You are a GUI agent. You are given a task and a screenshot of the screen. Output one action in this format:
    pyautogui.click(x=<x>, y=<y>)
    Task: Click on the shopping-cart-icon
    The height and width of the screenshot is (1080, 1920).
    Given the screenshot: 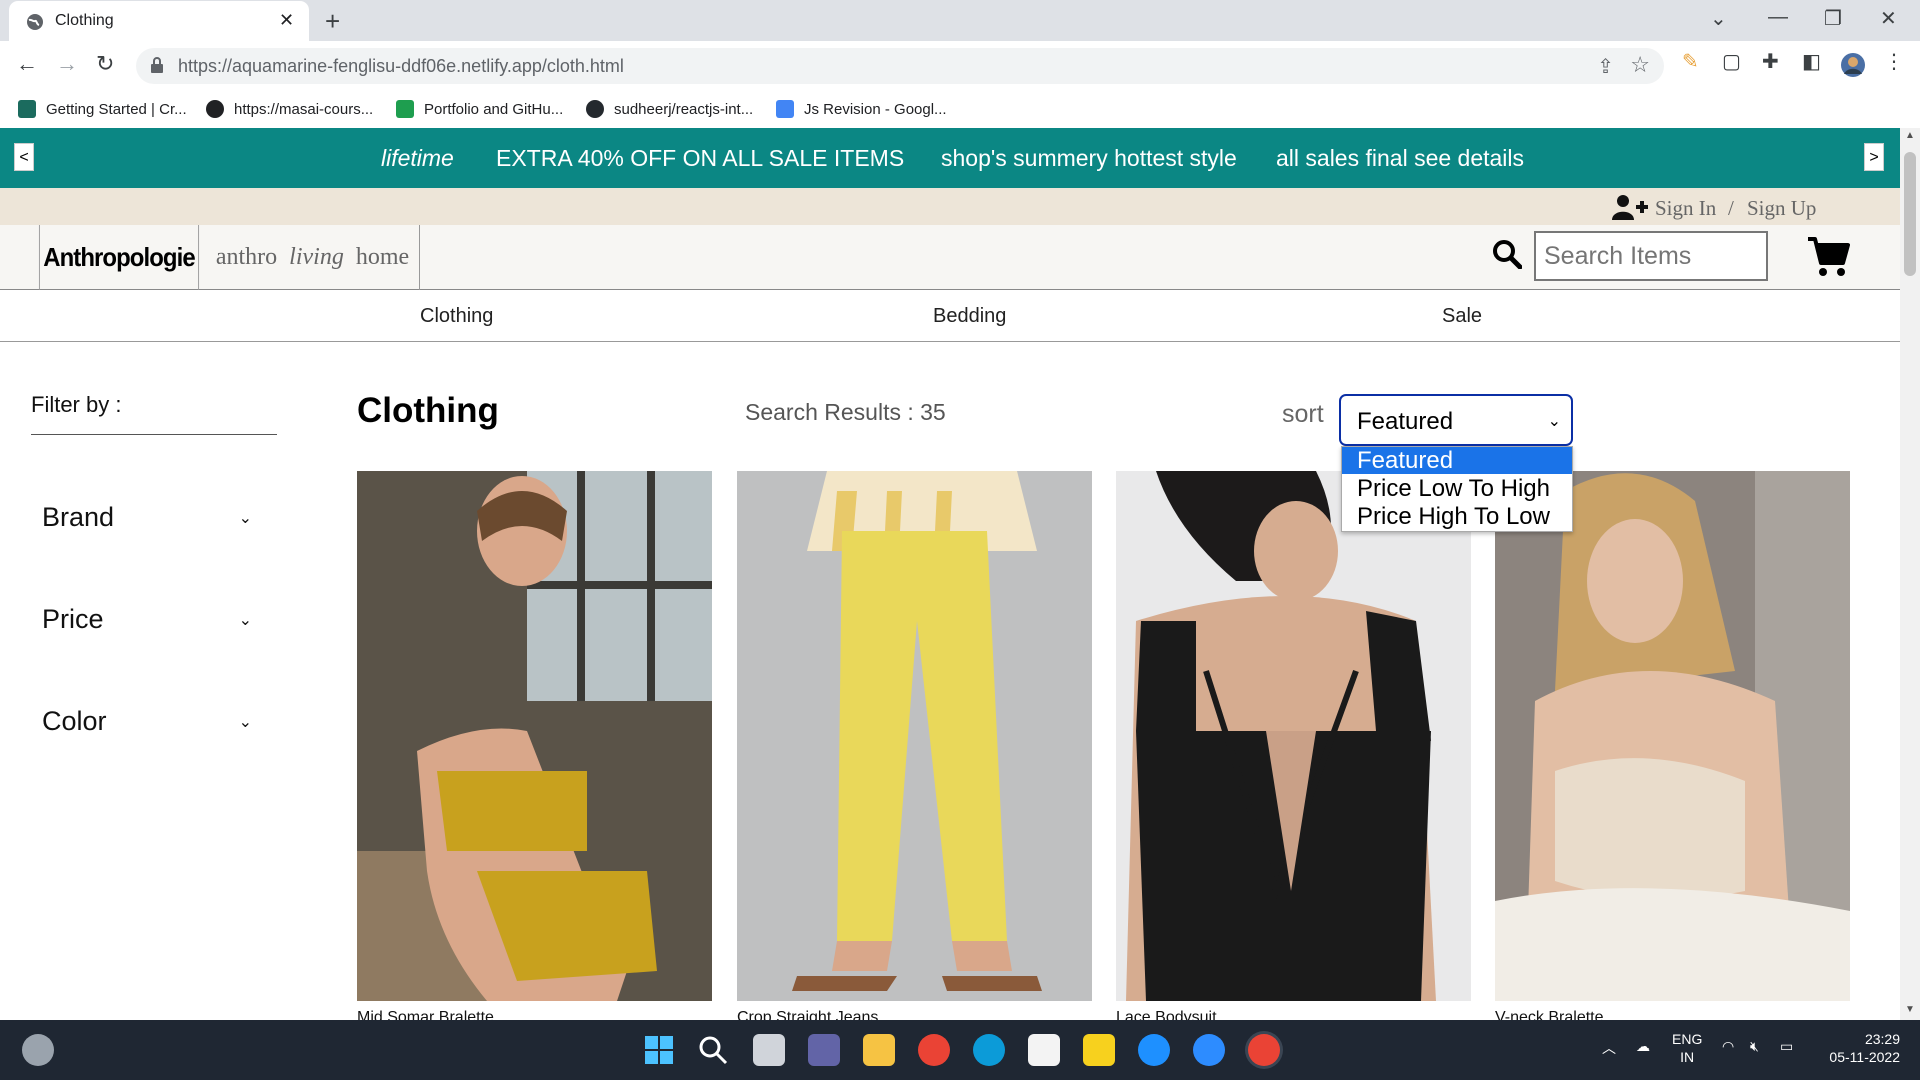 What is the action you would take?
    pyautogui.click(x=1828, y=257)
    